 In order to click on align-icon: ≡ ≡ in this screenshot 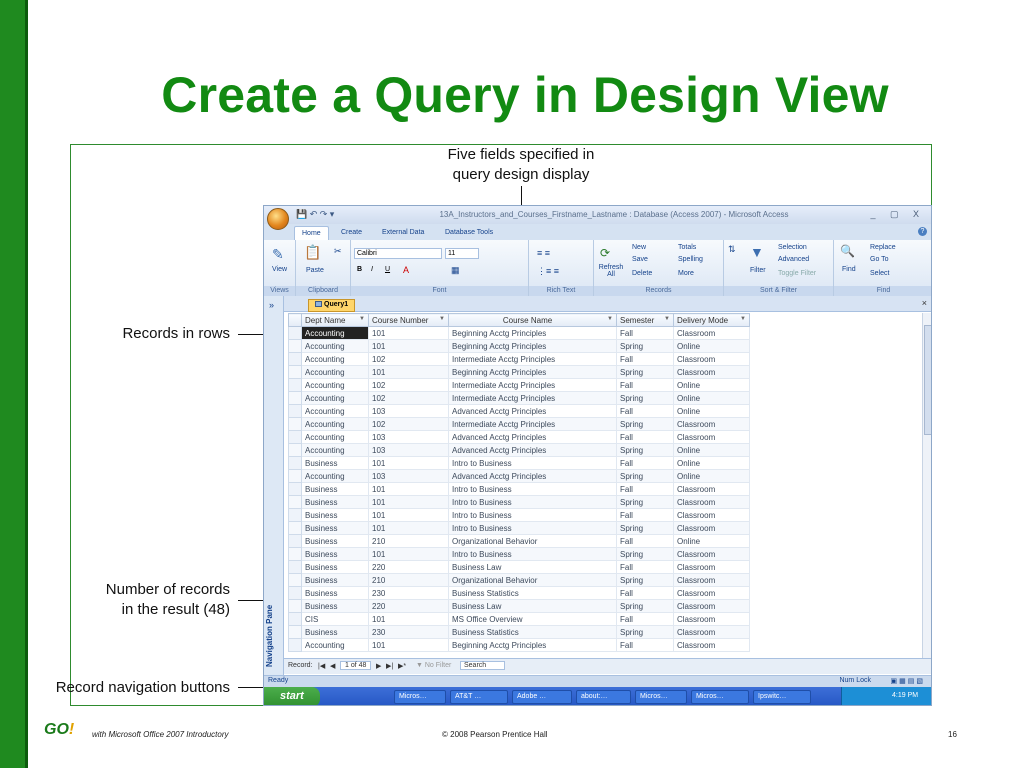, I will do `click(543, 253)`.